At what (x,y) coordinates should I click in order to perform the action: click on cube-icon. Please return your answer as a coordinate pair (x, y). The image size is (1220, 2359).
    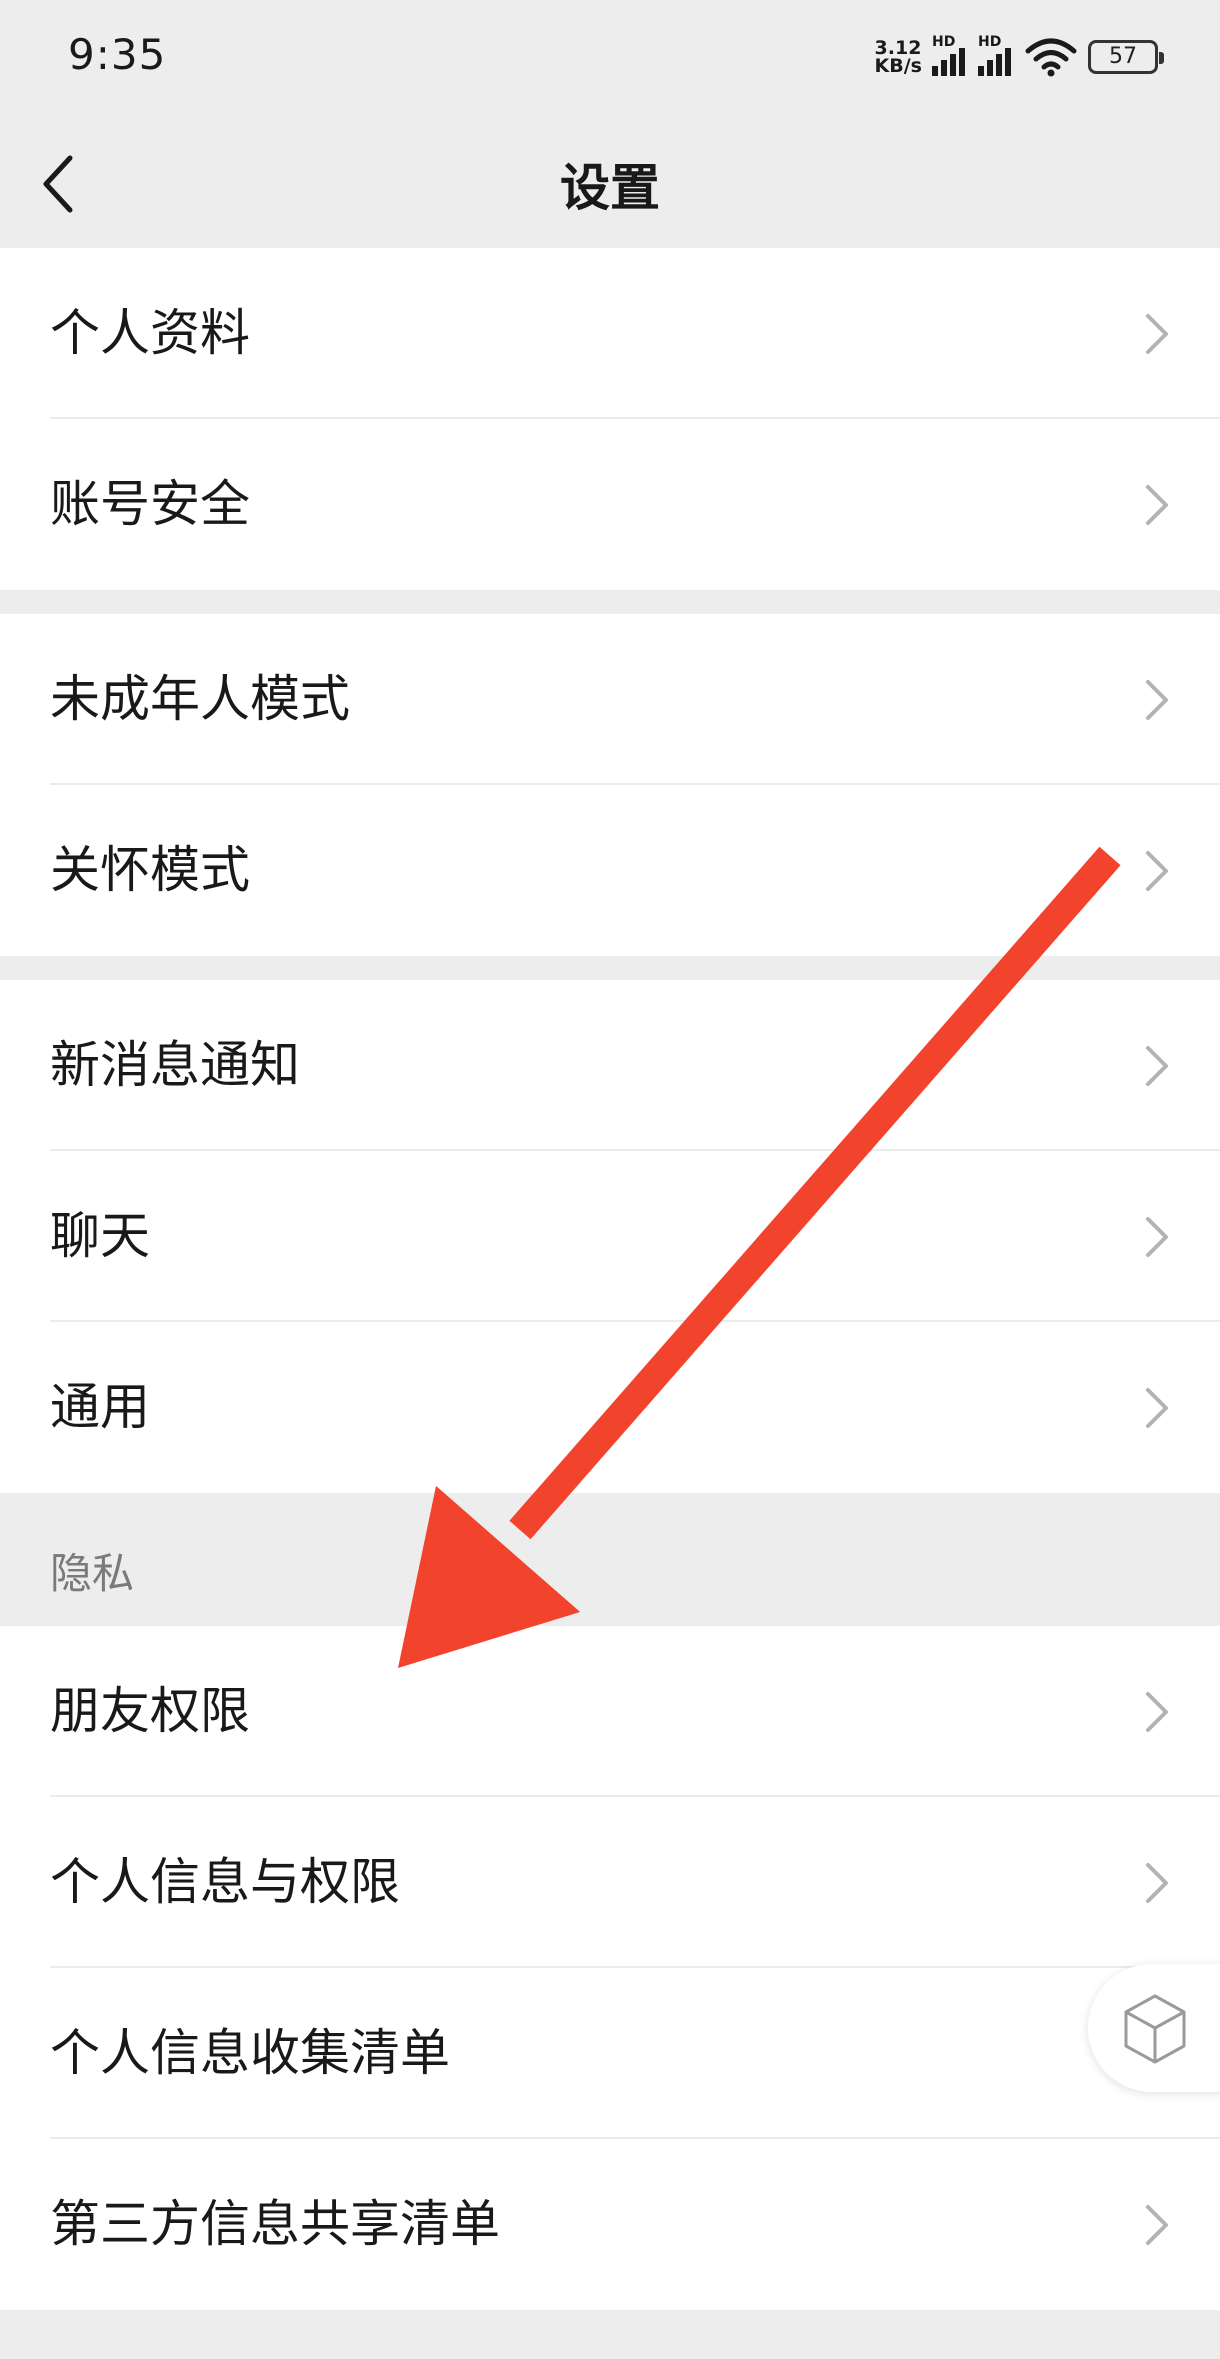
    Looking at the image, I should click on (1155, 2029).